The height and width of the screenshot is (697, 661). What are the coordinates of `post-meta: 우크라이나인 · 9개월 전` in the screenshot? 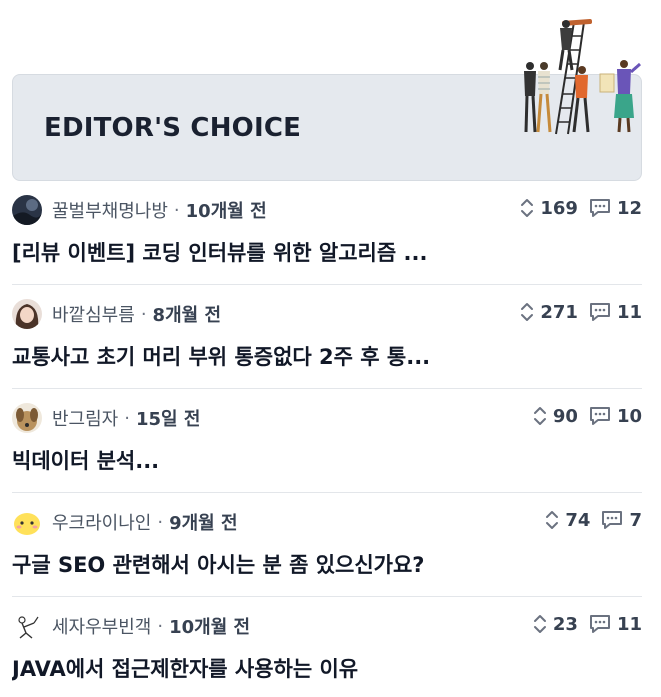 It's located at (125, 522).